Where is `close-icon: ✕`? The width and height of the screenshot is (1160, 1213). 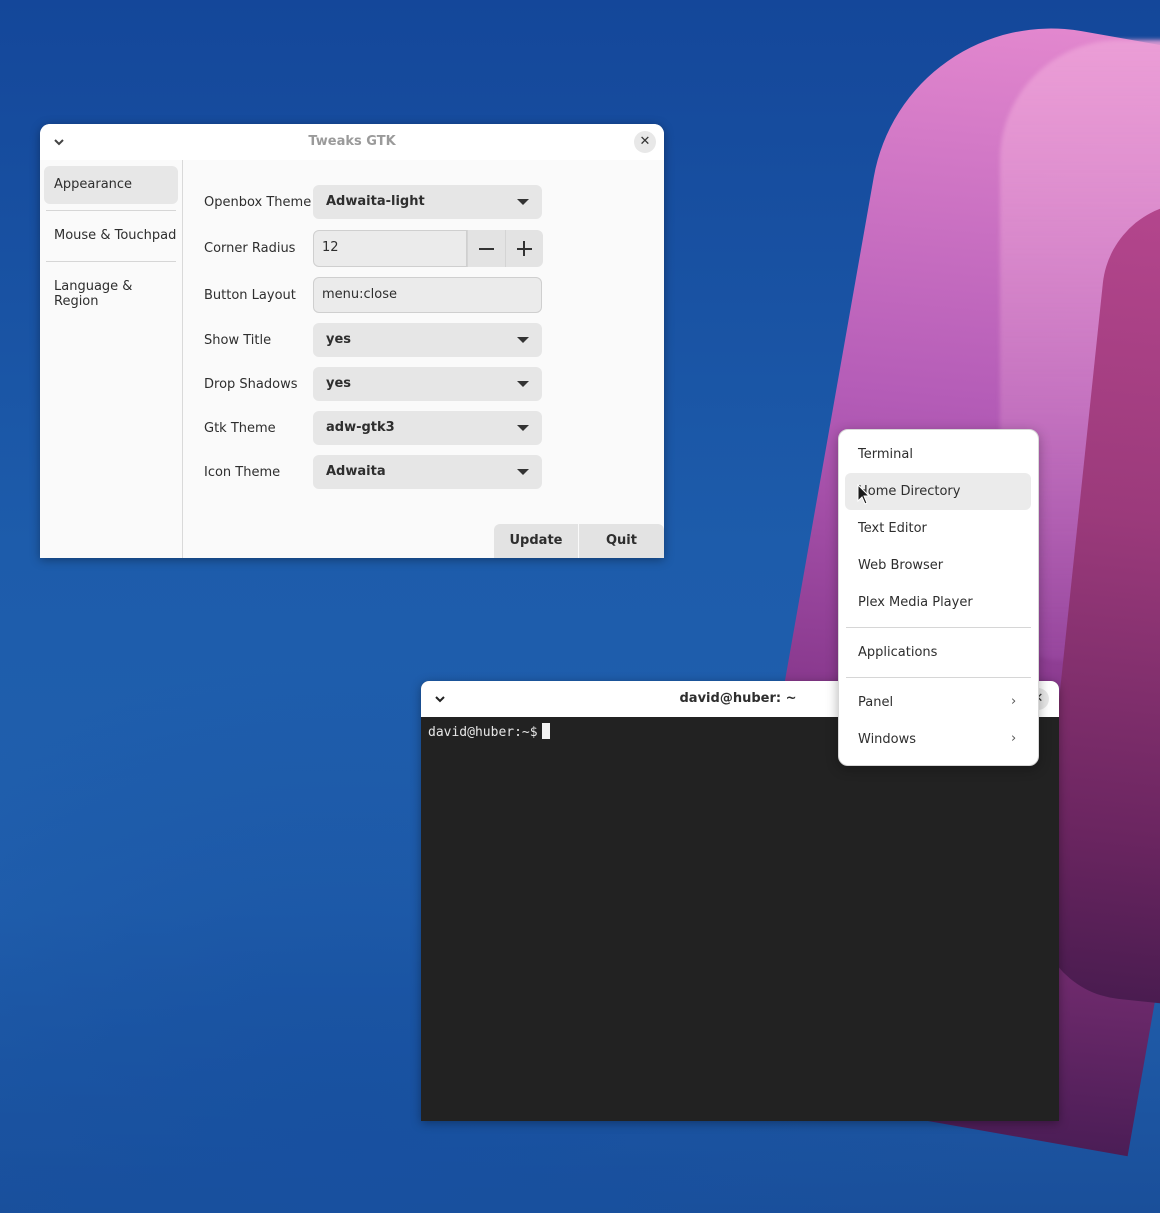
close-icon: ✕ is located at coordinates (645, 141).